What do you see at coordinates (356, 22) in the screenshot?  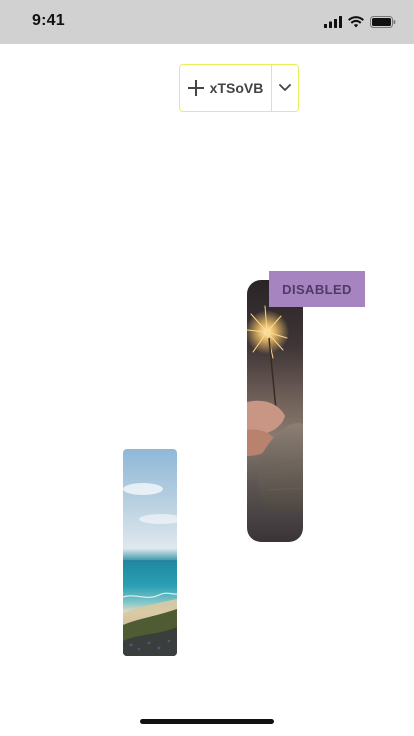 I see `wifi-icon` at bounding box center [356, 22].